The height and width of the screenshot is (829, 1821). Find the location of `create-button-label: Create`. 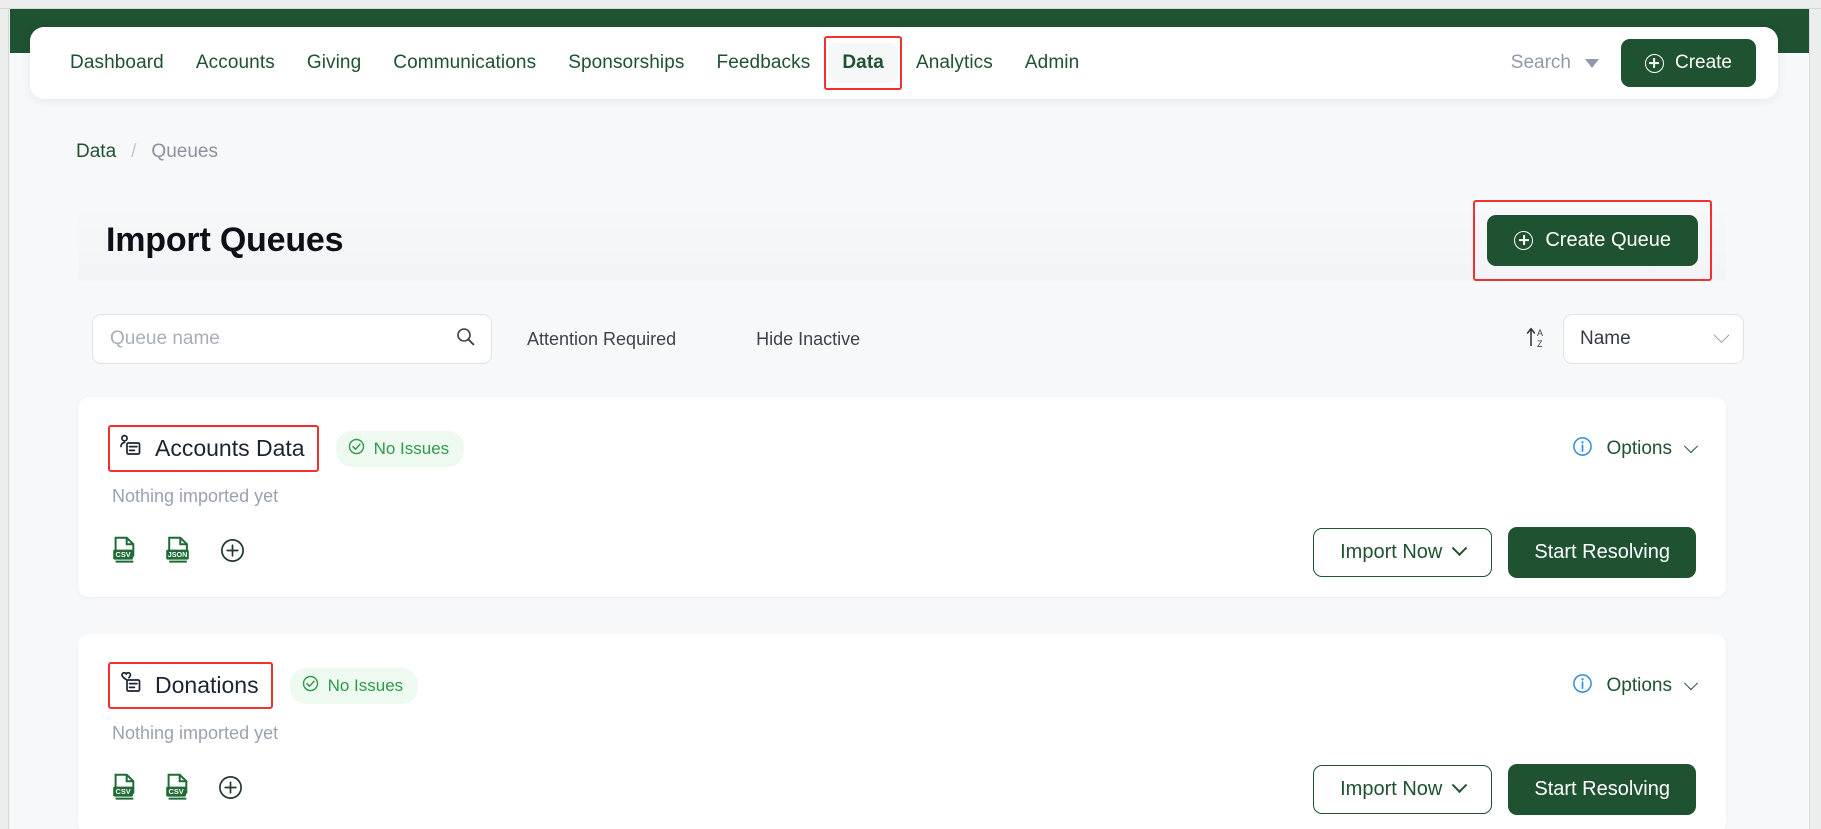

create-button-label: Create is located at coordinates (1703, 62).